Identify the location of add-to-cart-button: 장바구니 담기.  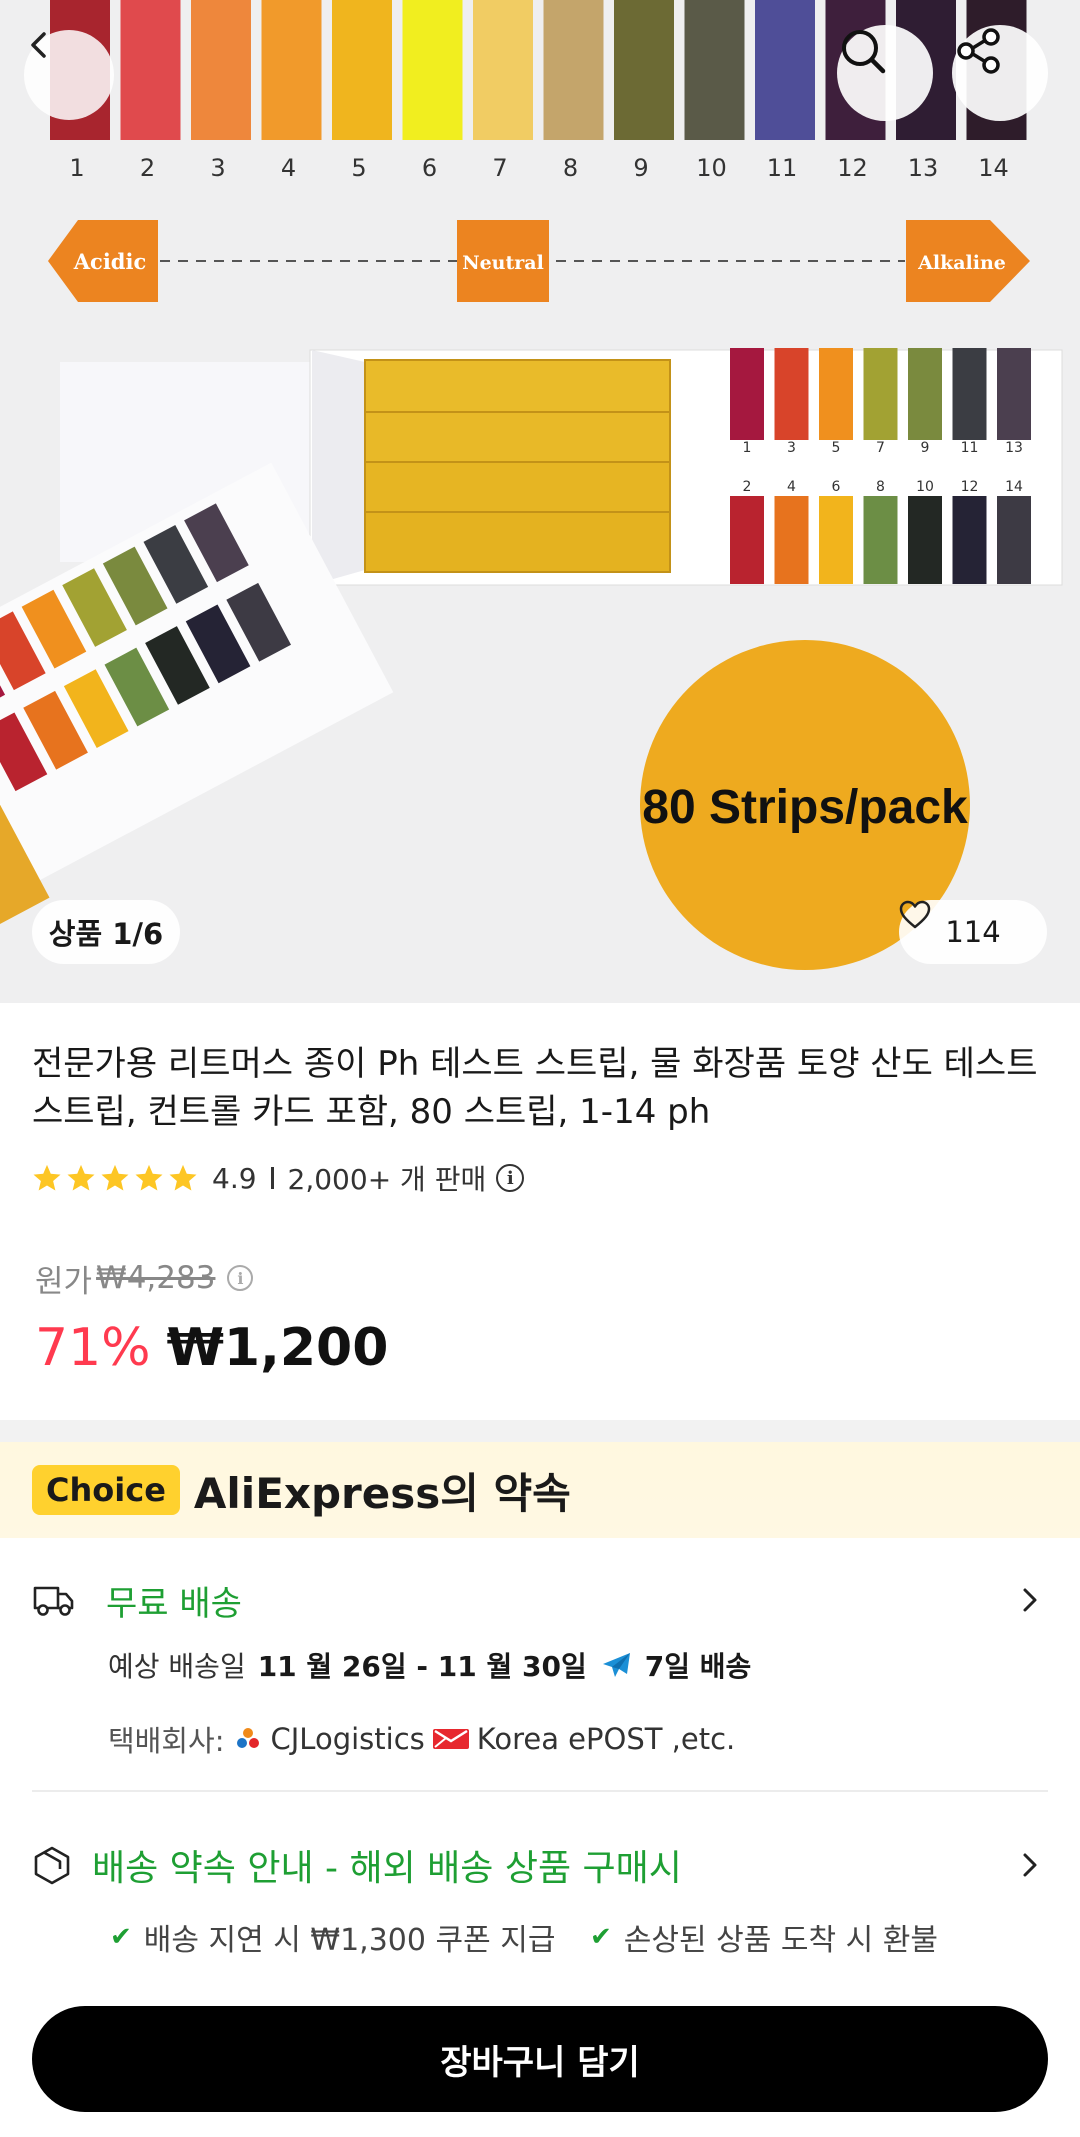
(540, 2059).